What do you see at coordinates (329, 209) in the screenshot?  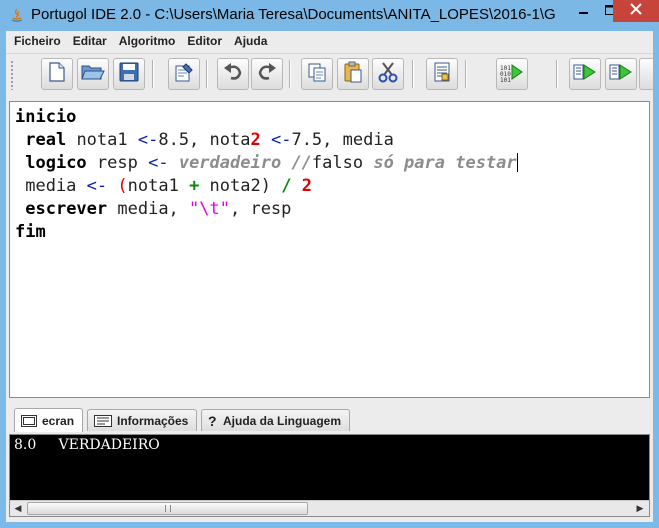 I see `code-line: escrever media, "\t", resp` at bounding box center [329, 209].